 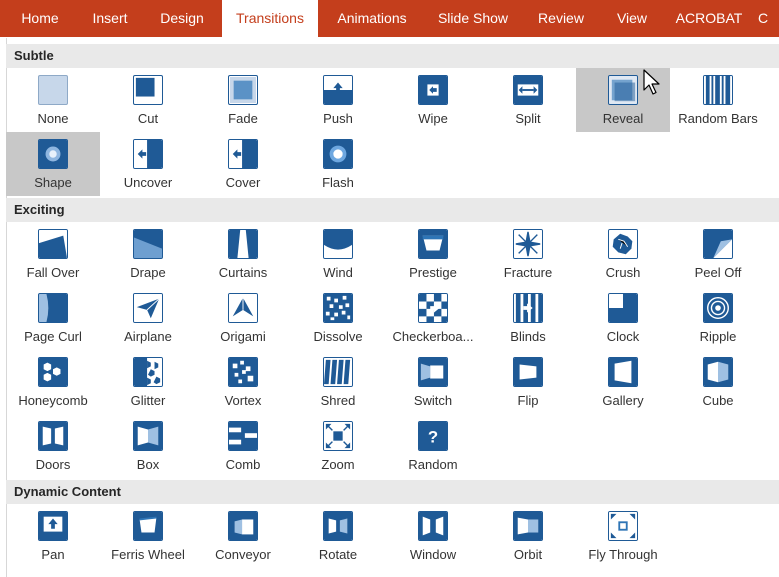 I want to click on gallery-item-cube-transition: Cube, so click(x=718, y=382).